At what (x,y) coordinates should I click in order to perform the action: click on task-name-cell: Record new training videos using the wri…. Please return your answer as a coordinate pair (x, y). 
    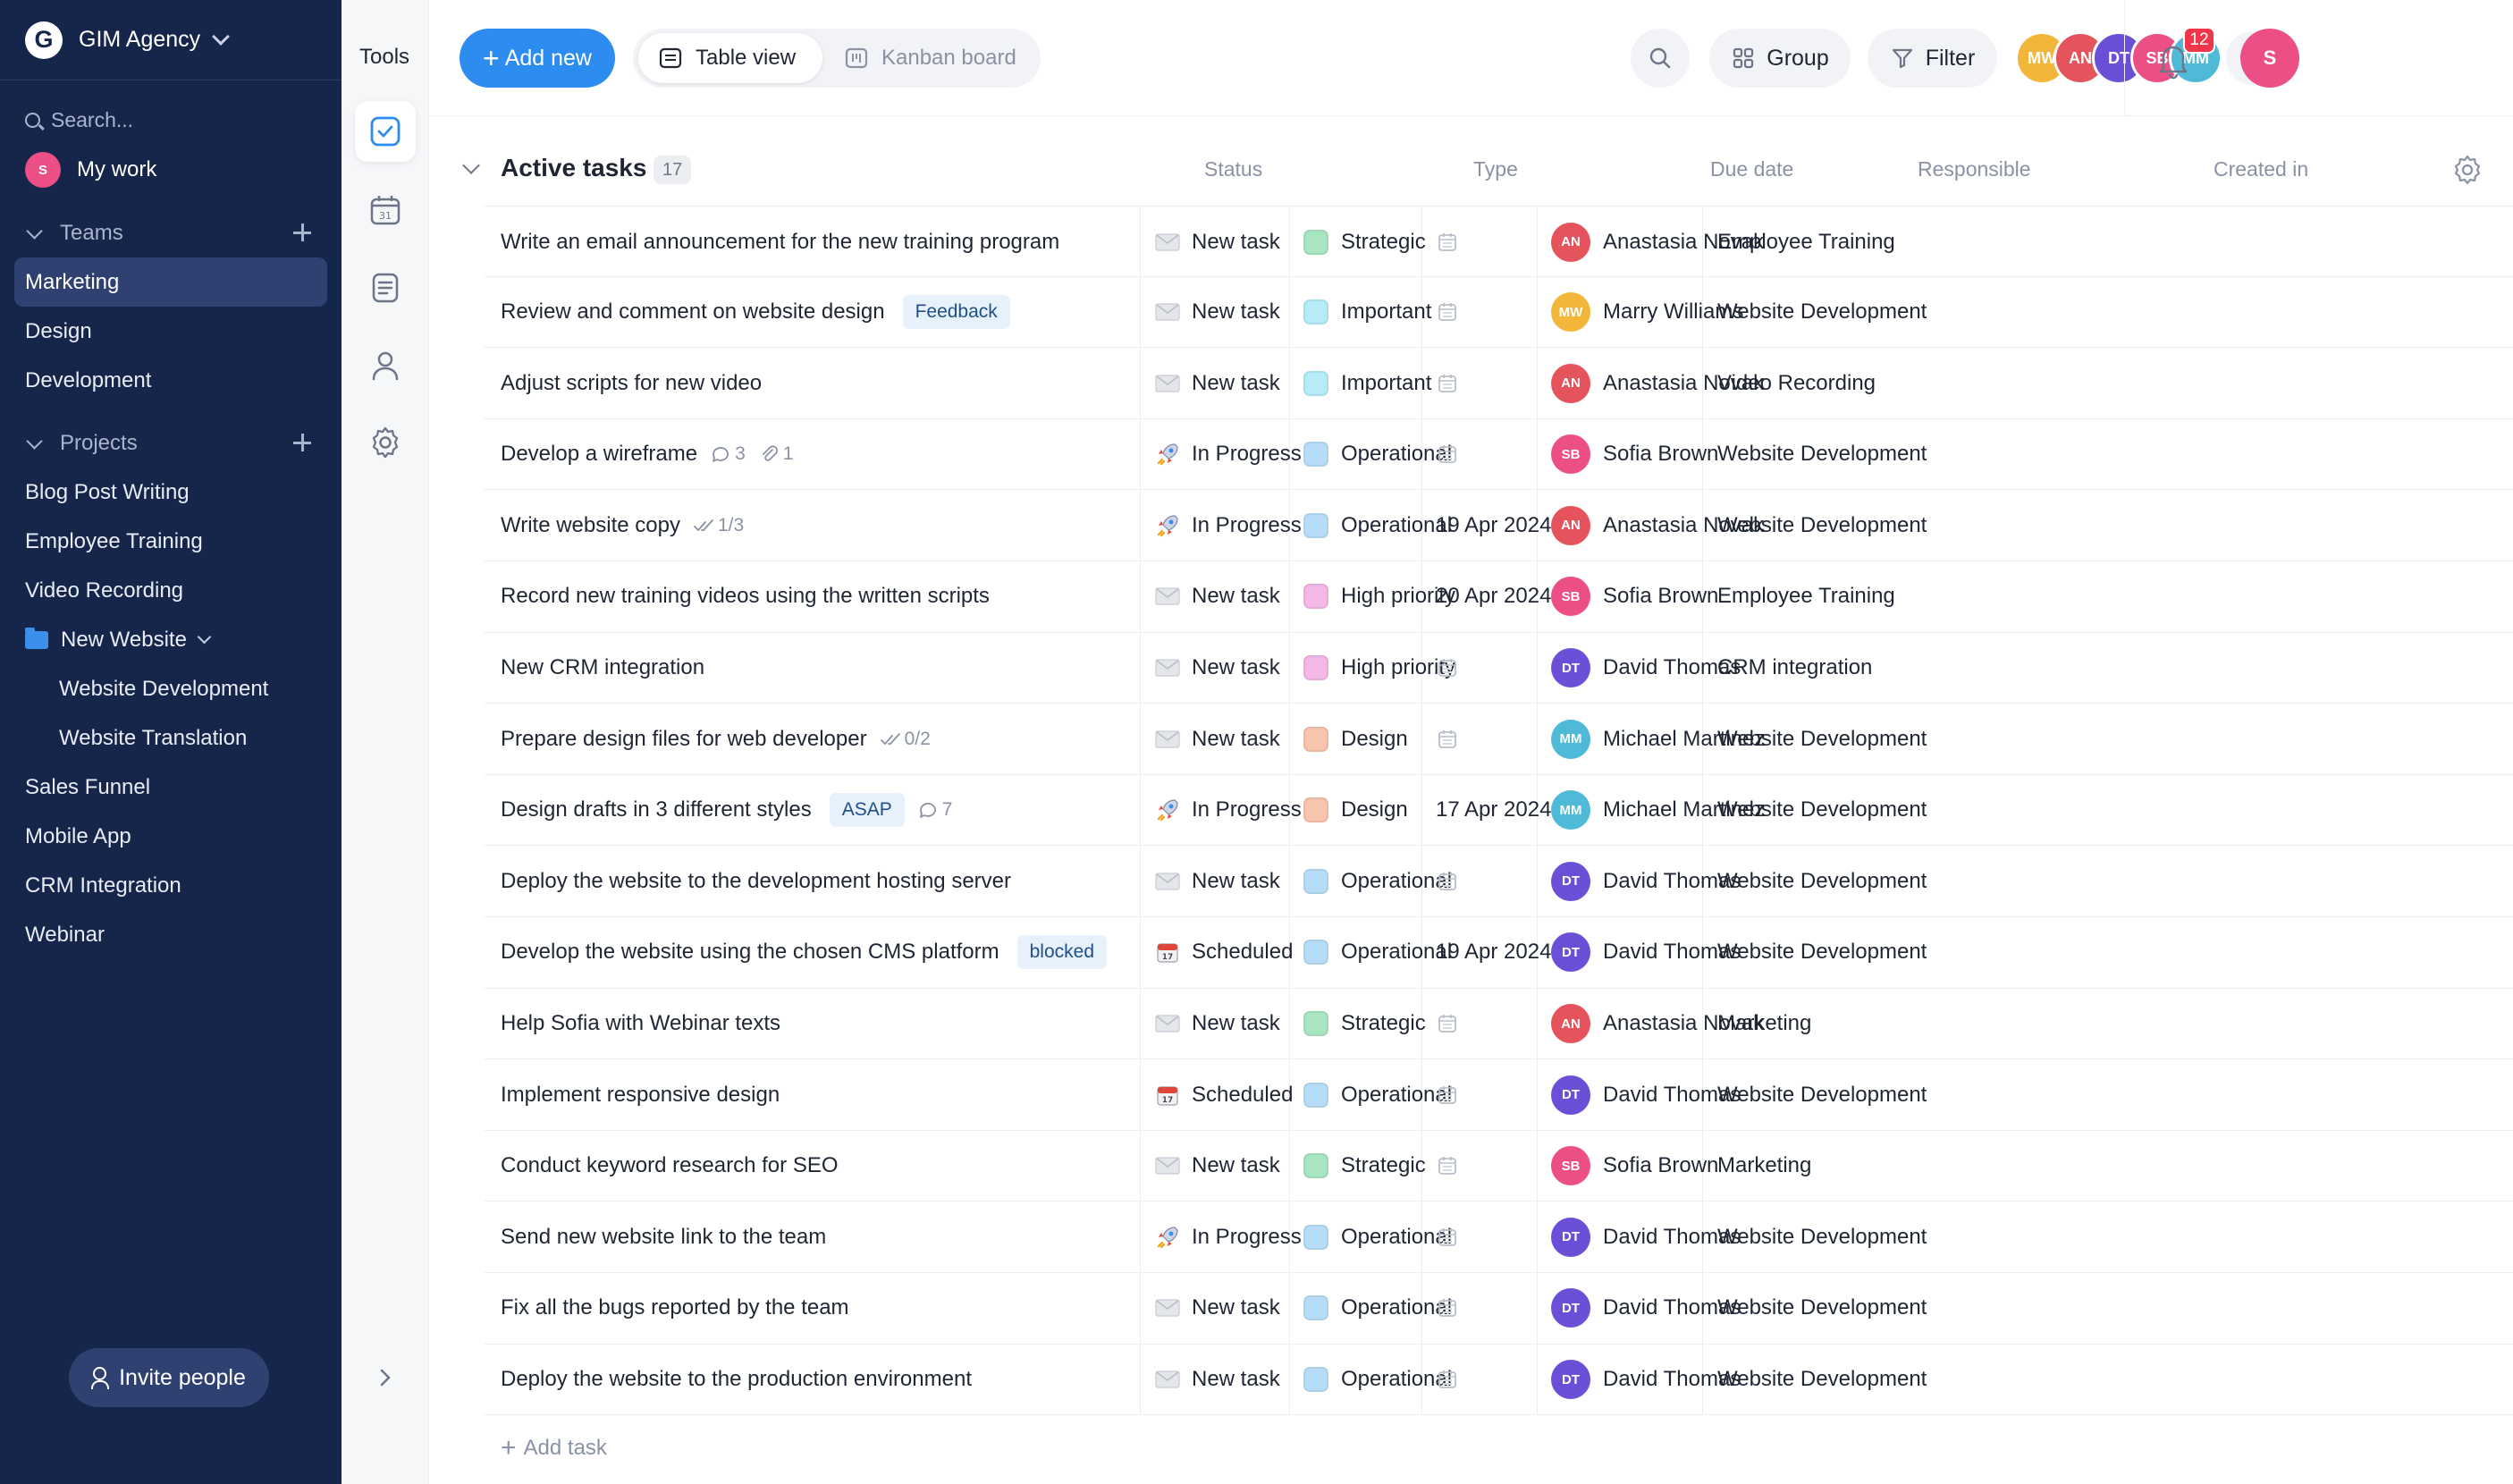
    Looking at the image, I should click on (831, 596).